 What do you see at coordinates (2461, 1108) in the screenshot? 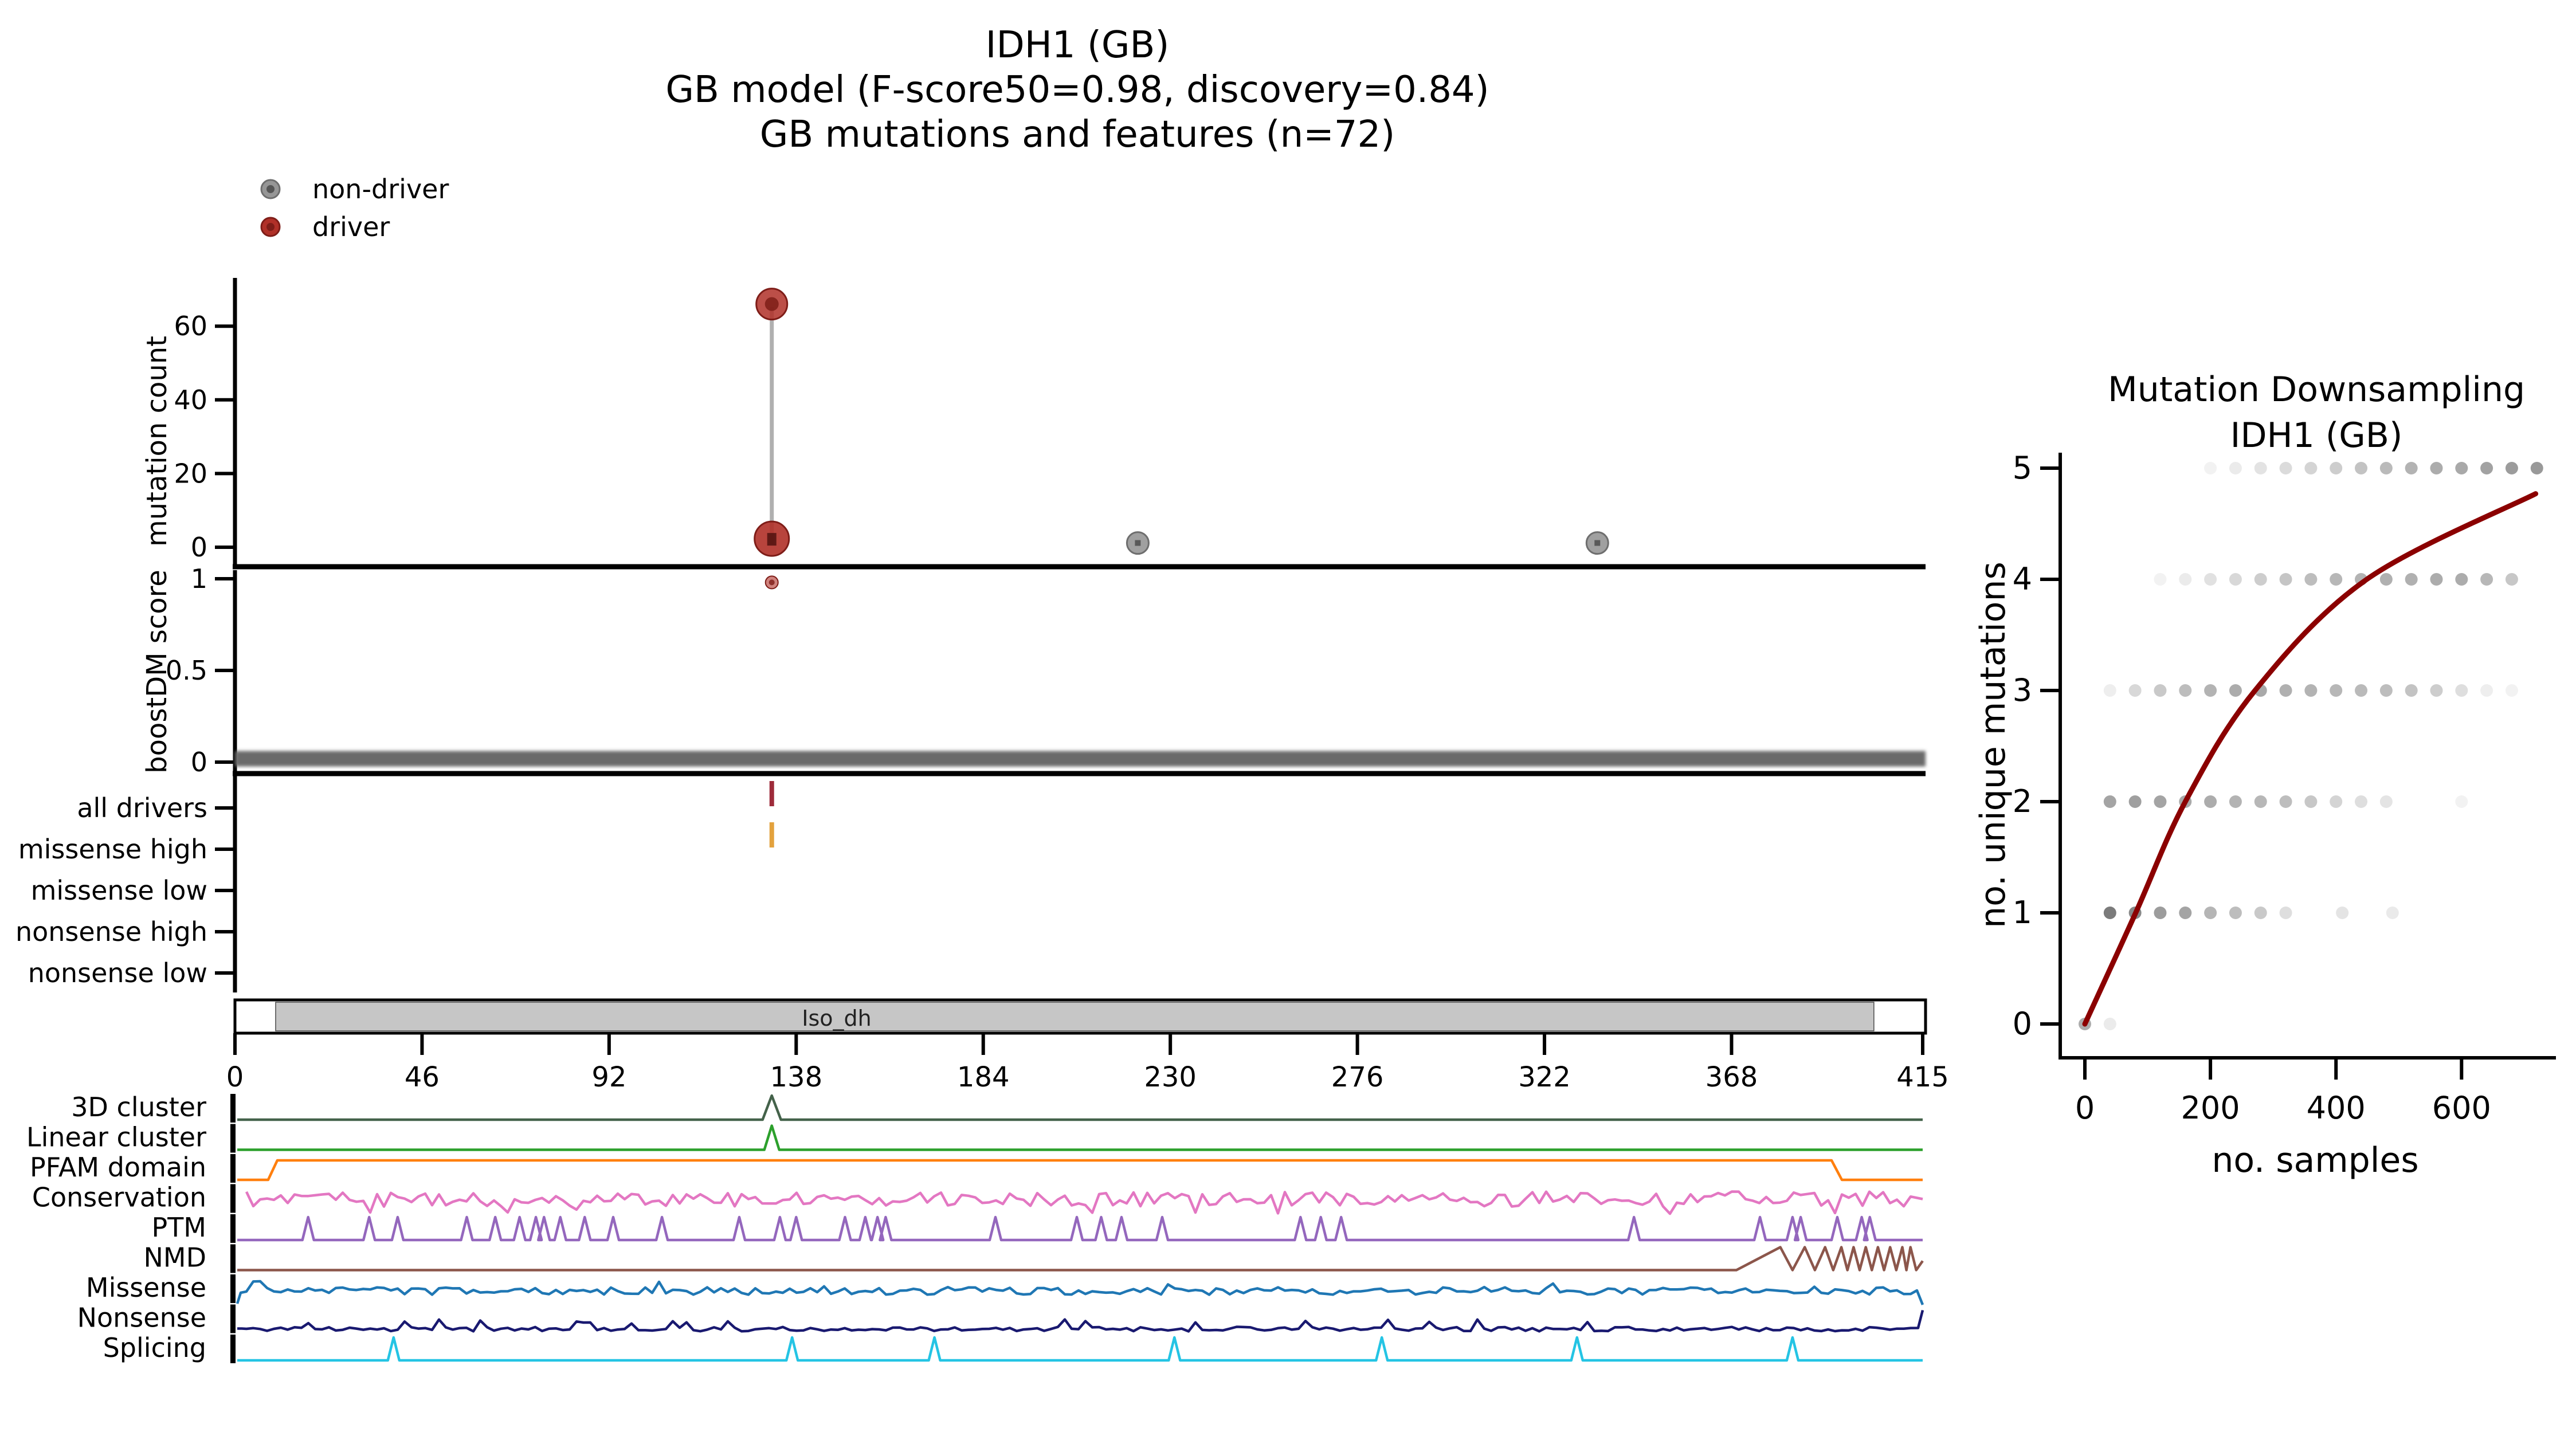
I see `down-xtick-label: 600` at bounding box center [2461, 1108].